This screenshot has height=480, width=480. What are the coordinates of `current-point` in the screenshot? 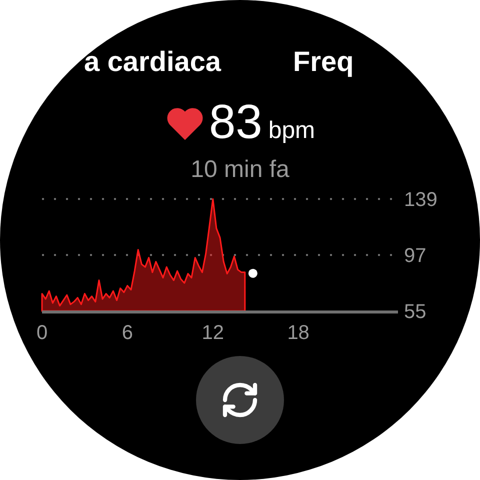 It's located at (253, 273).